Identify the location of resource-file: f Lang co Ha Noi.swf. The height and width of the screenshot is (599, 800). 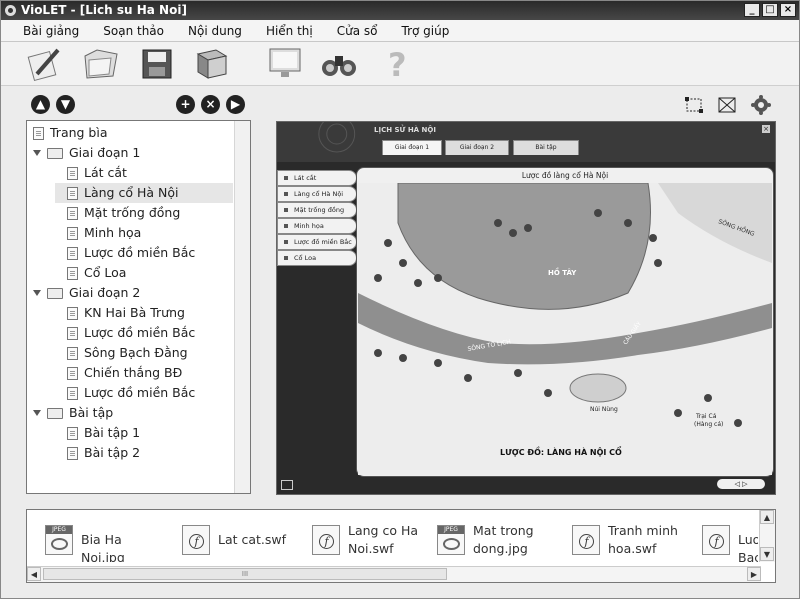
(372, 542).